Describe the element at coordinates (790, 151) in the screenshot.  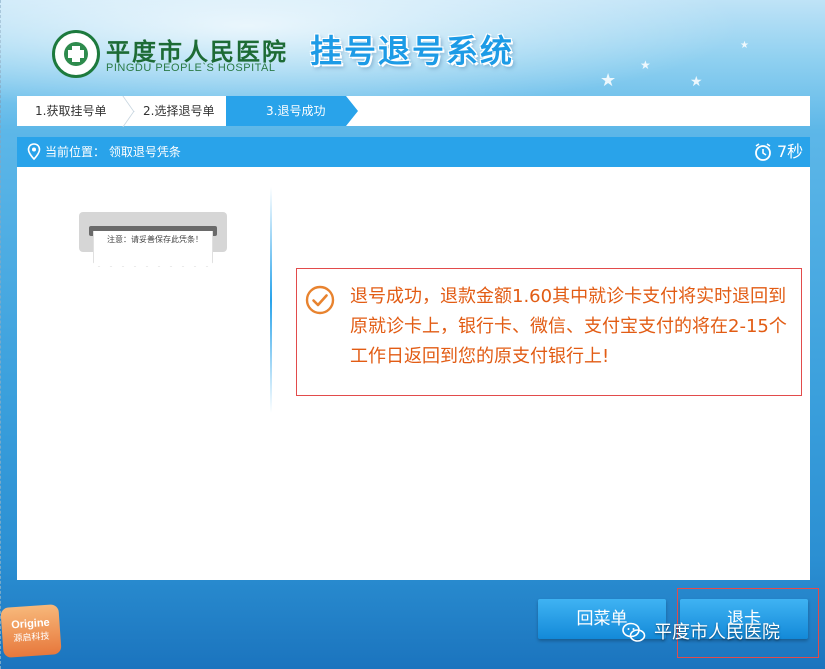
I see `countdown-timer: 7秒` at that location.